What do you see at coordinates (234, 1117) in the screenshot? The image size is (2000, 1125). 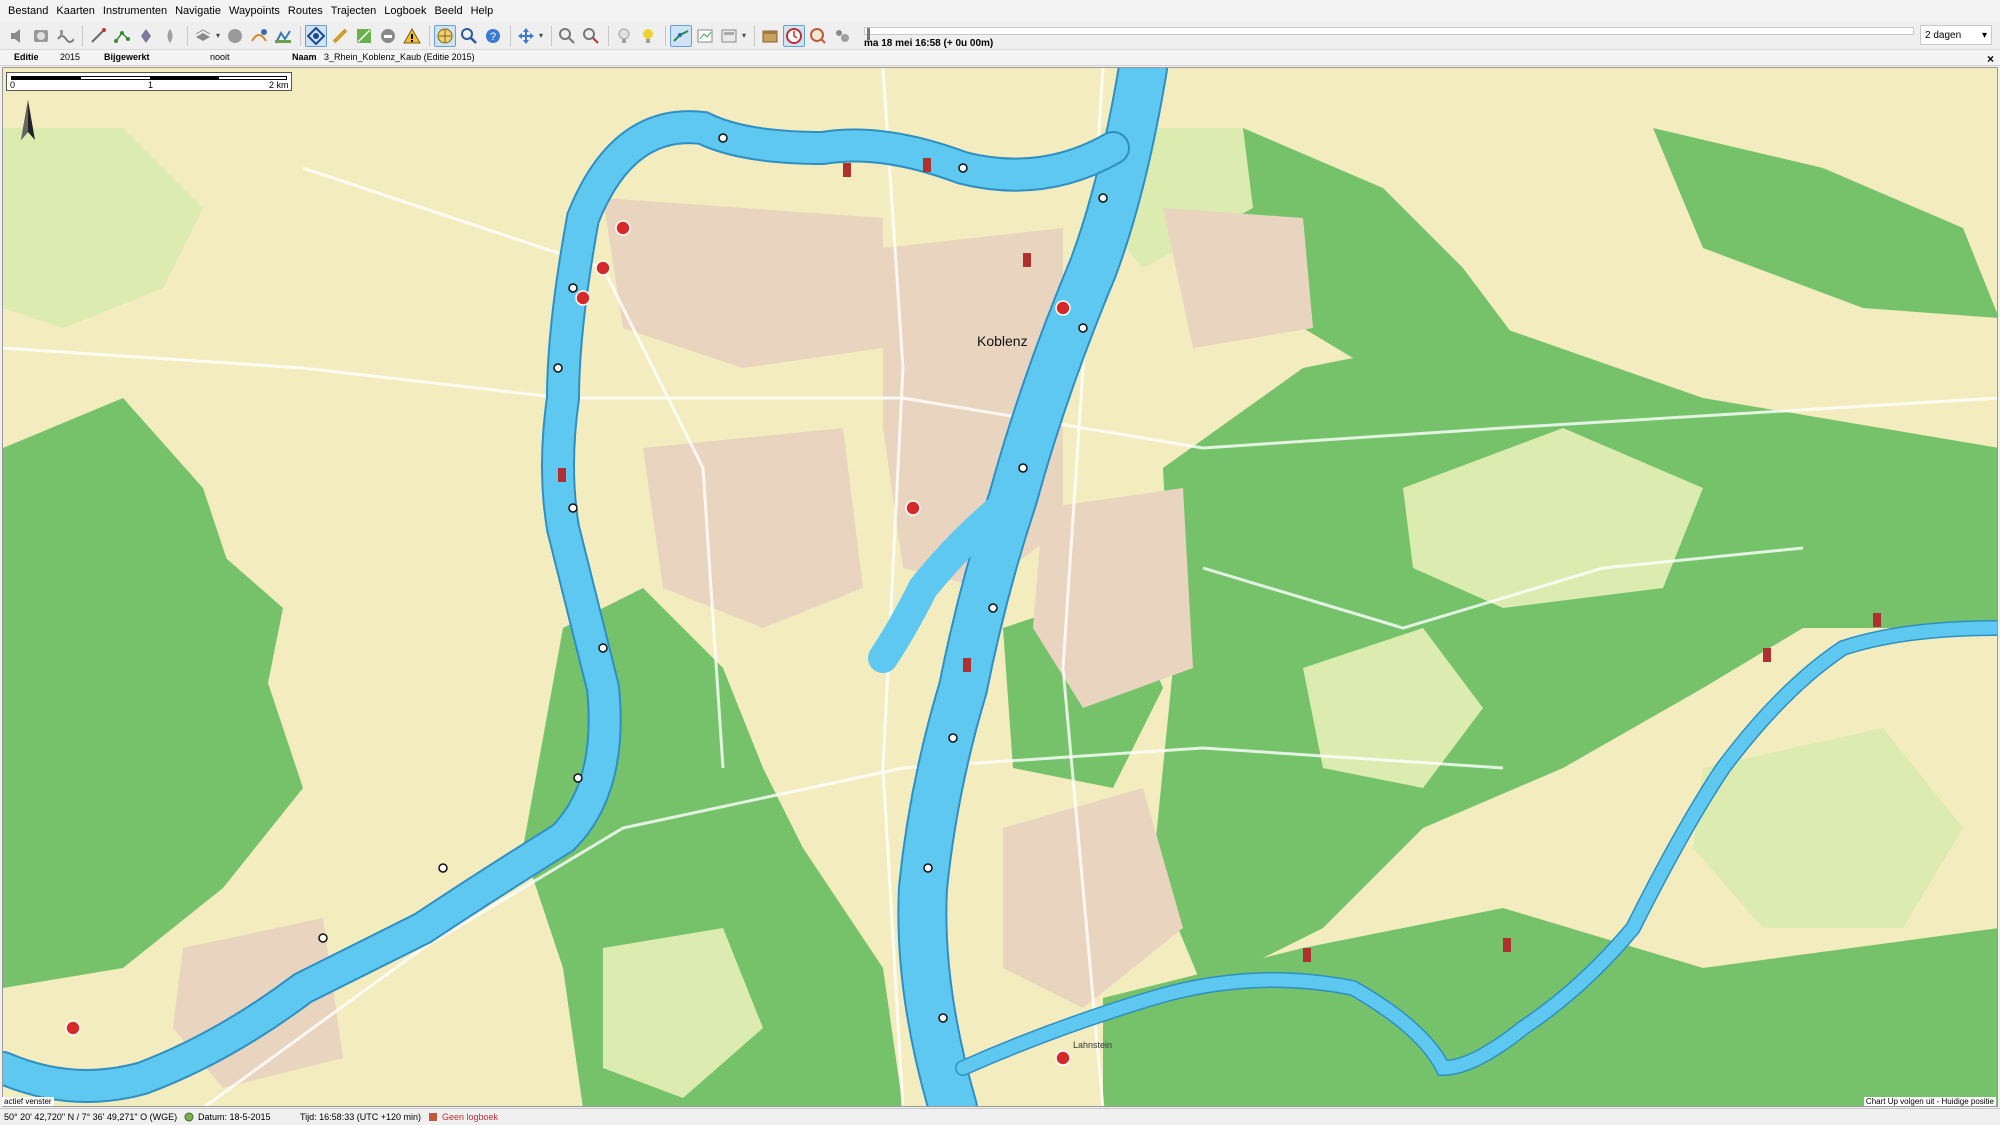 I see `date-readout: Datum: 18-5-2015` at bounding box center [234, 1117].